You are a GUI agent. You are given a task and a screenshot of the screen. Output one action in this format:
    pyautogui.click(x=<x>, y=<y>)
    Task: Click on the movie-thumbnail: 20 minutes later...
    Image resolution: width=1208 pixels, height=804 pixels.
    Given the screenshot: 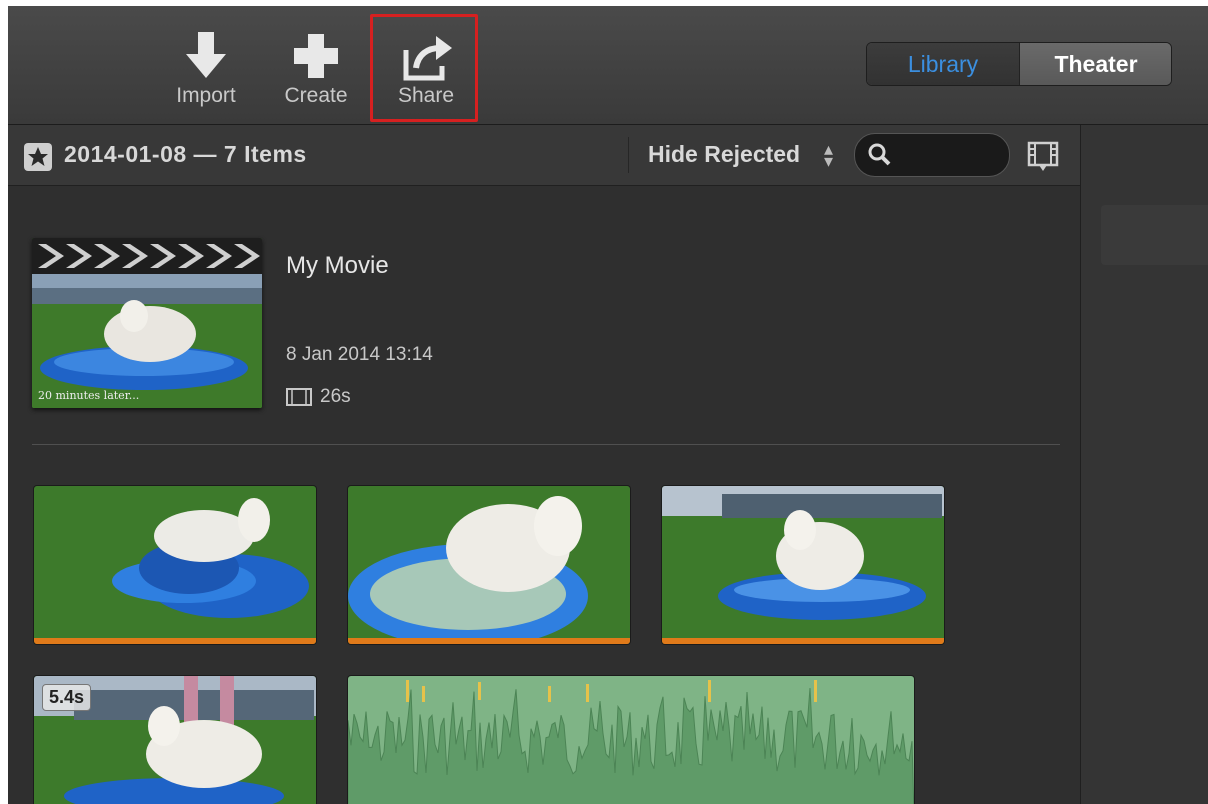 What is the action you would take?
    pyautogui.click(x=147, y=323)
    